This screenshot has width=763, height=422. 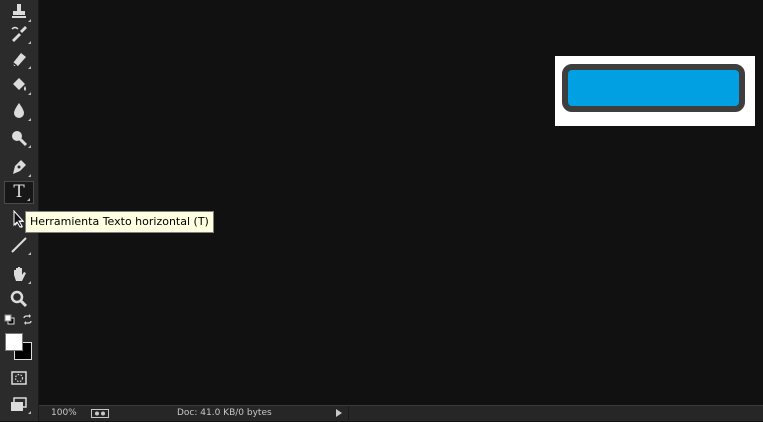 I want to click on quick-mask-button, so click(x=19, y=378).